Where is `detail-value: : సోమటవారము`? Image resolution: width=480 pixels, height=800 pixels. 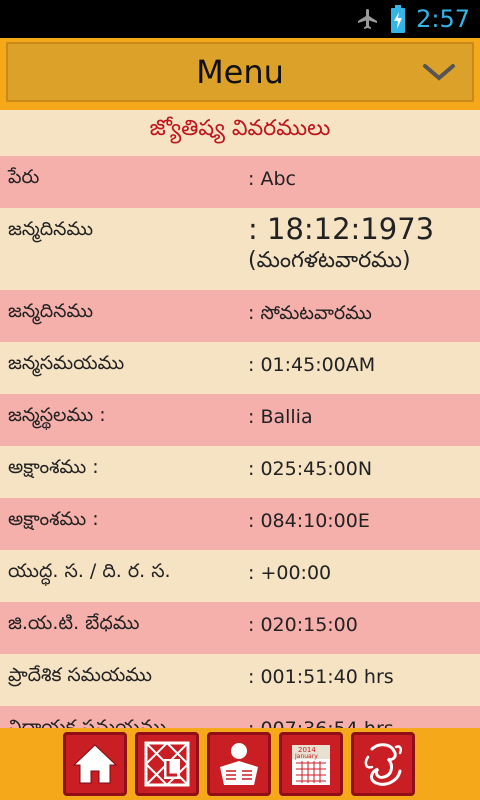
detail-value: : సోమటవారము is located at coordinates (310, 313).